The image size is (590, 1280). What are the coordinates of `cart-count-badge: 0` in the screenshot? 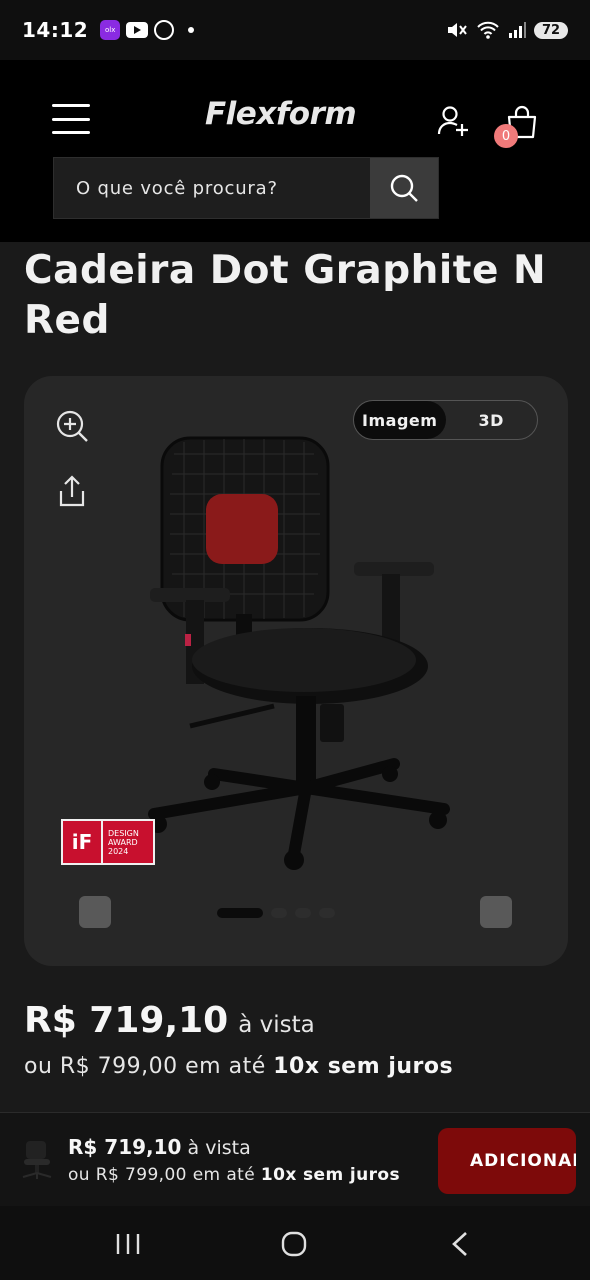 It's located at (506, 136).